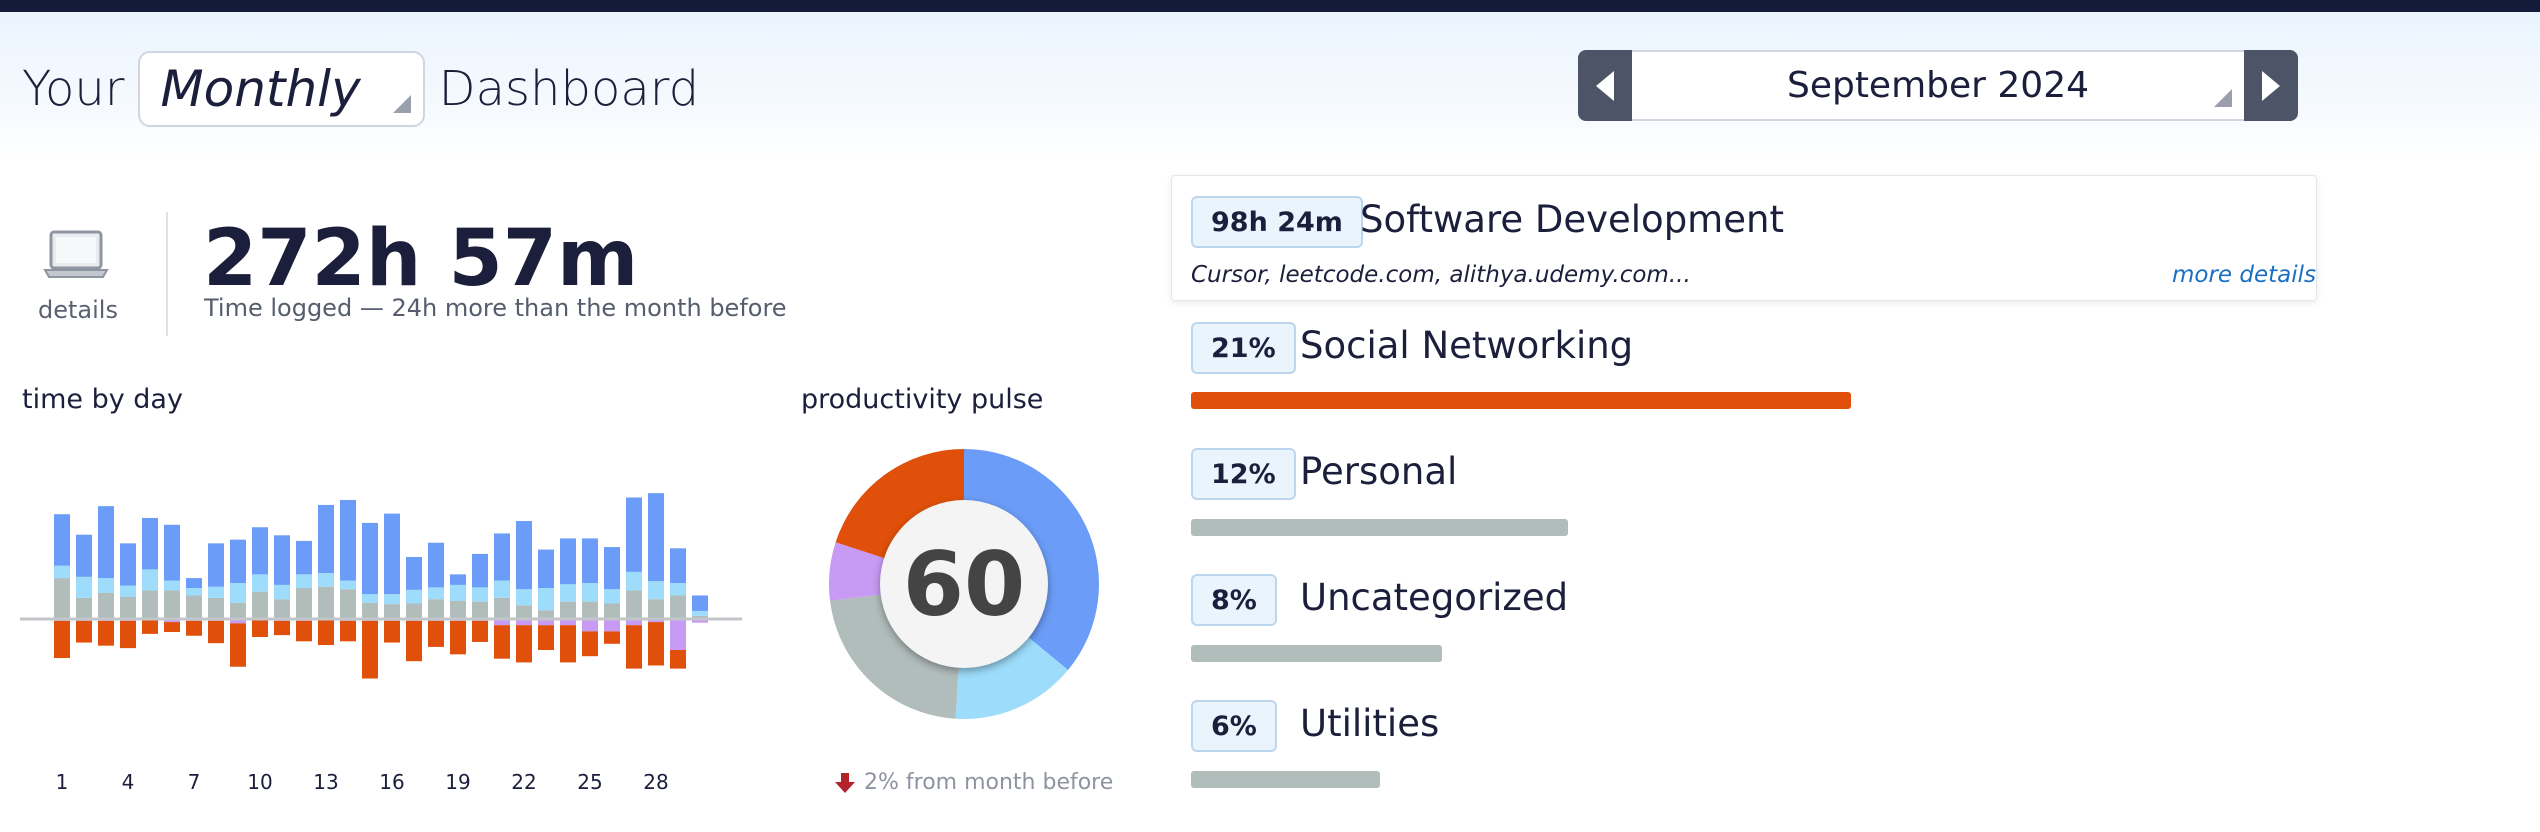 This screenshot has height=832, width=2540. What do you see at coordinates (102, 399) in the screenshot?
I see `time-by-day-label: time by day` at bounding box center [102, 399].